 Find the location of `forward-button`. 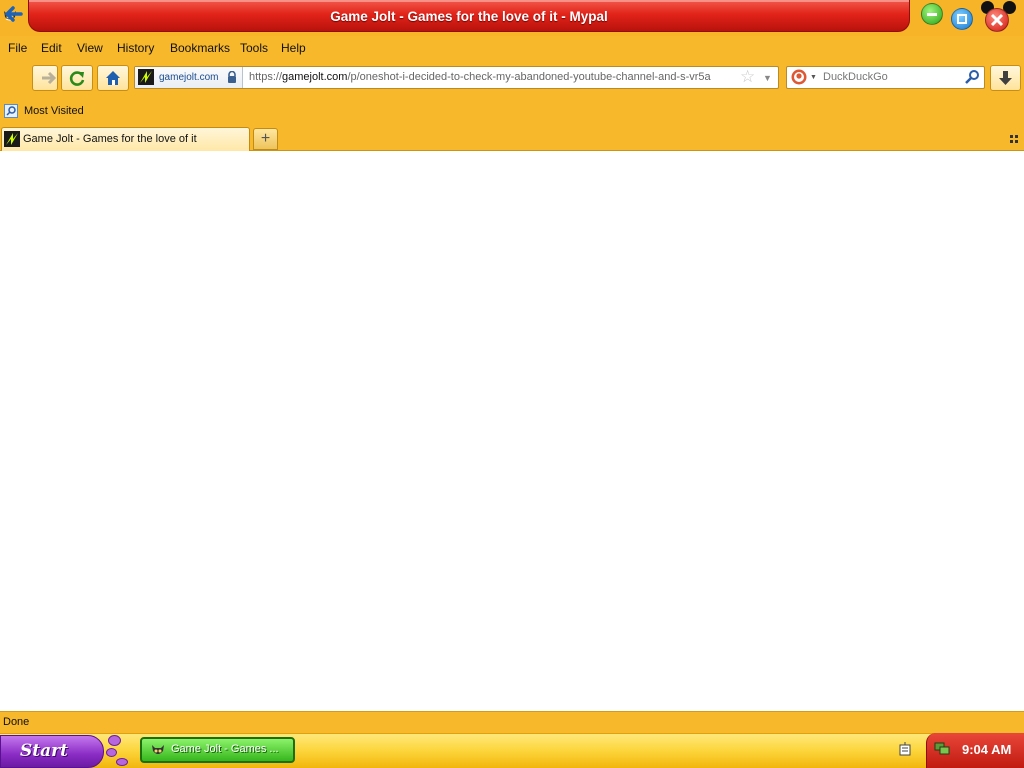

forward-button is located at coordinates (45, 78).